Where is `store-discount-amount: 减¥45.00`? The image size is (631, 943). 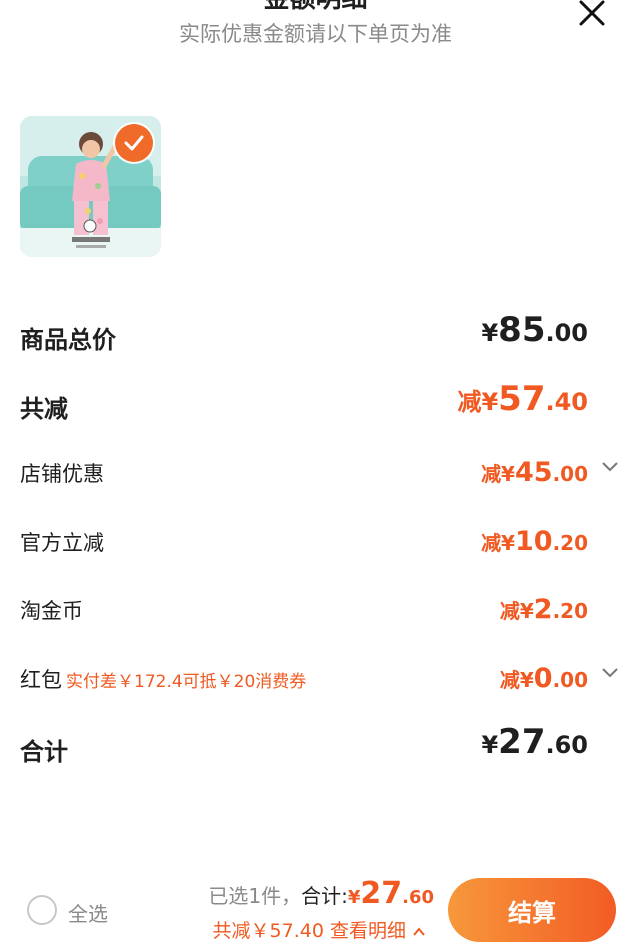
store-discount-amount: 减¥45.00 is located at coordinates (534, 472).